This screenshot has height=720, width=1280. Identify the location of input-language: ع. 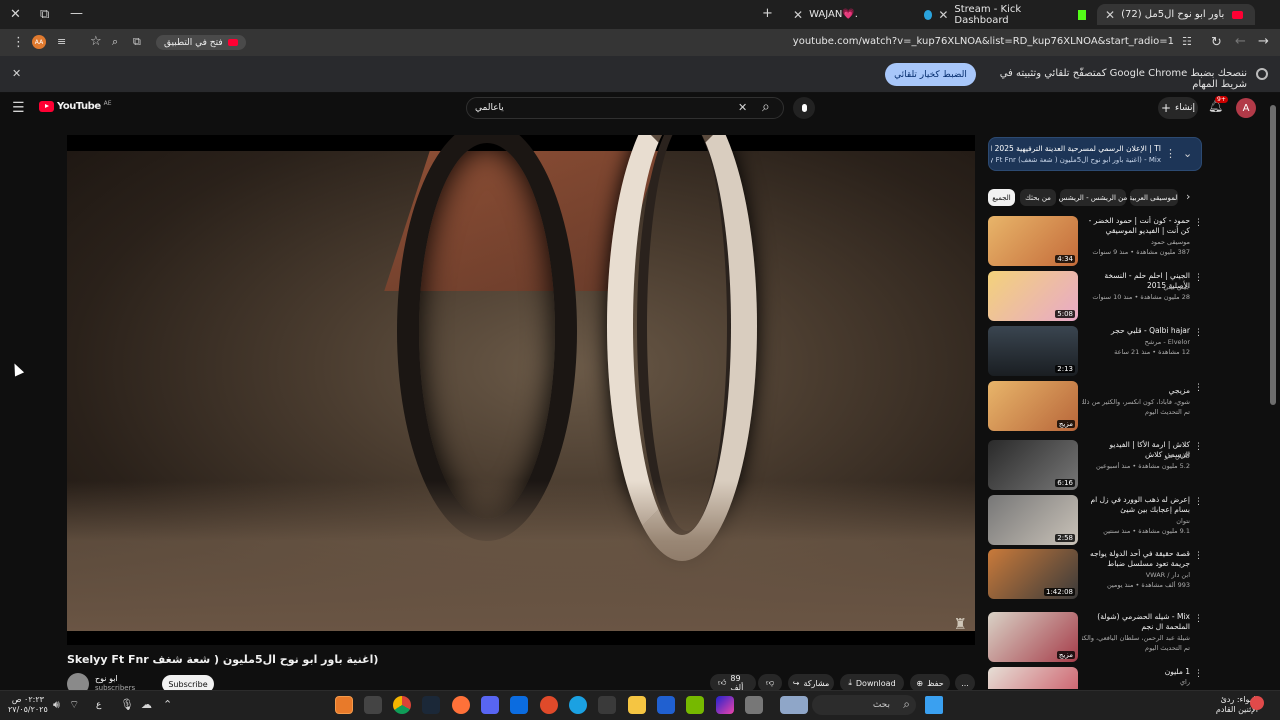
(98, 705).